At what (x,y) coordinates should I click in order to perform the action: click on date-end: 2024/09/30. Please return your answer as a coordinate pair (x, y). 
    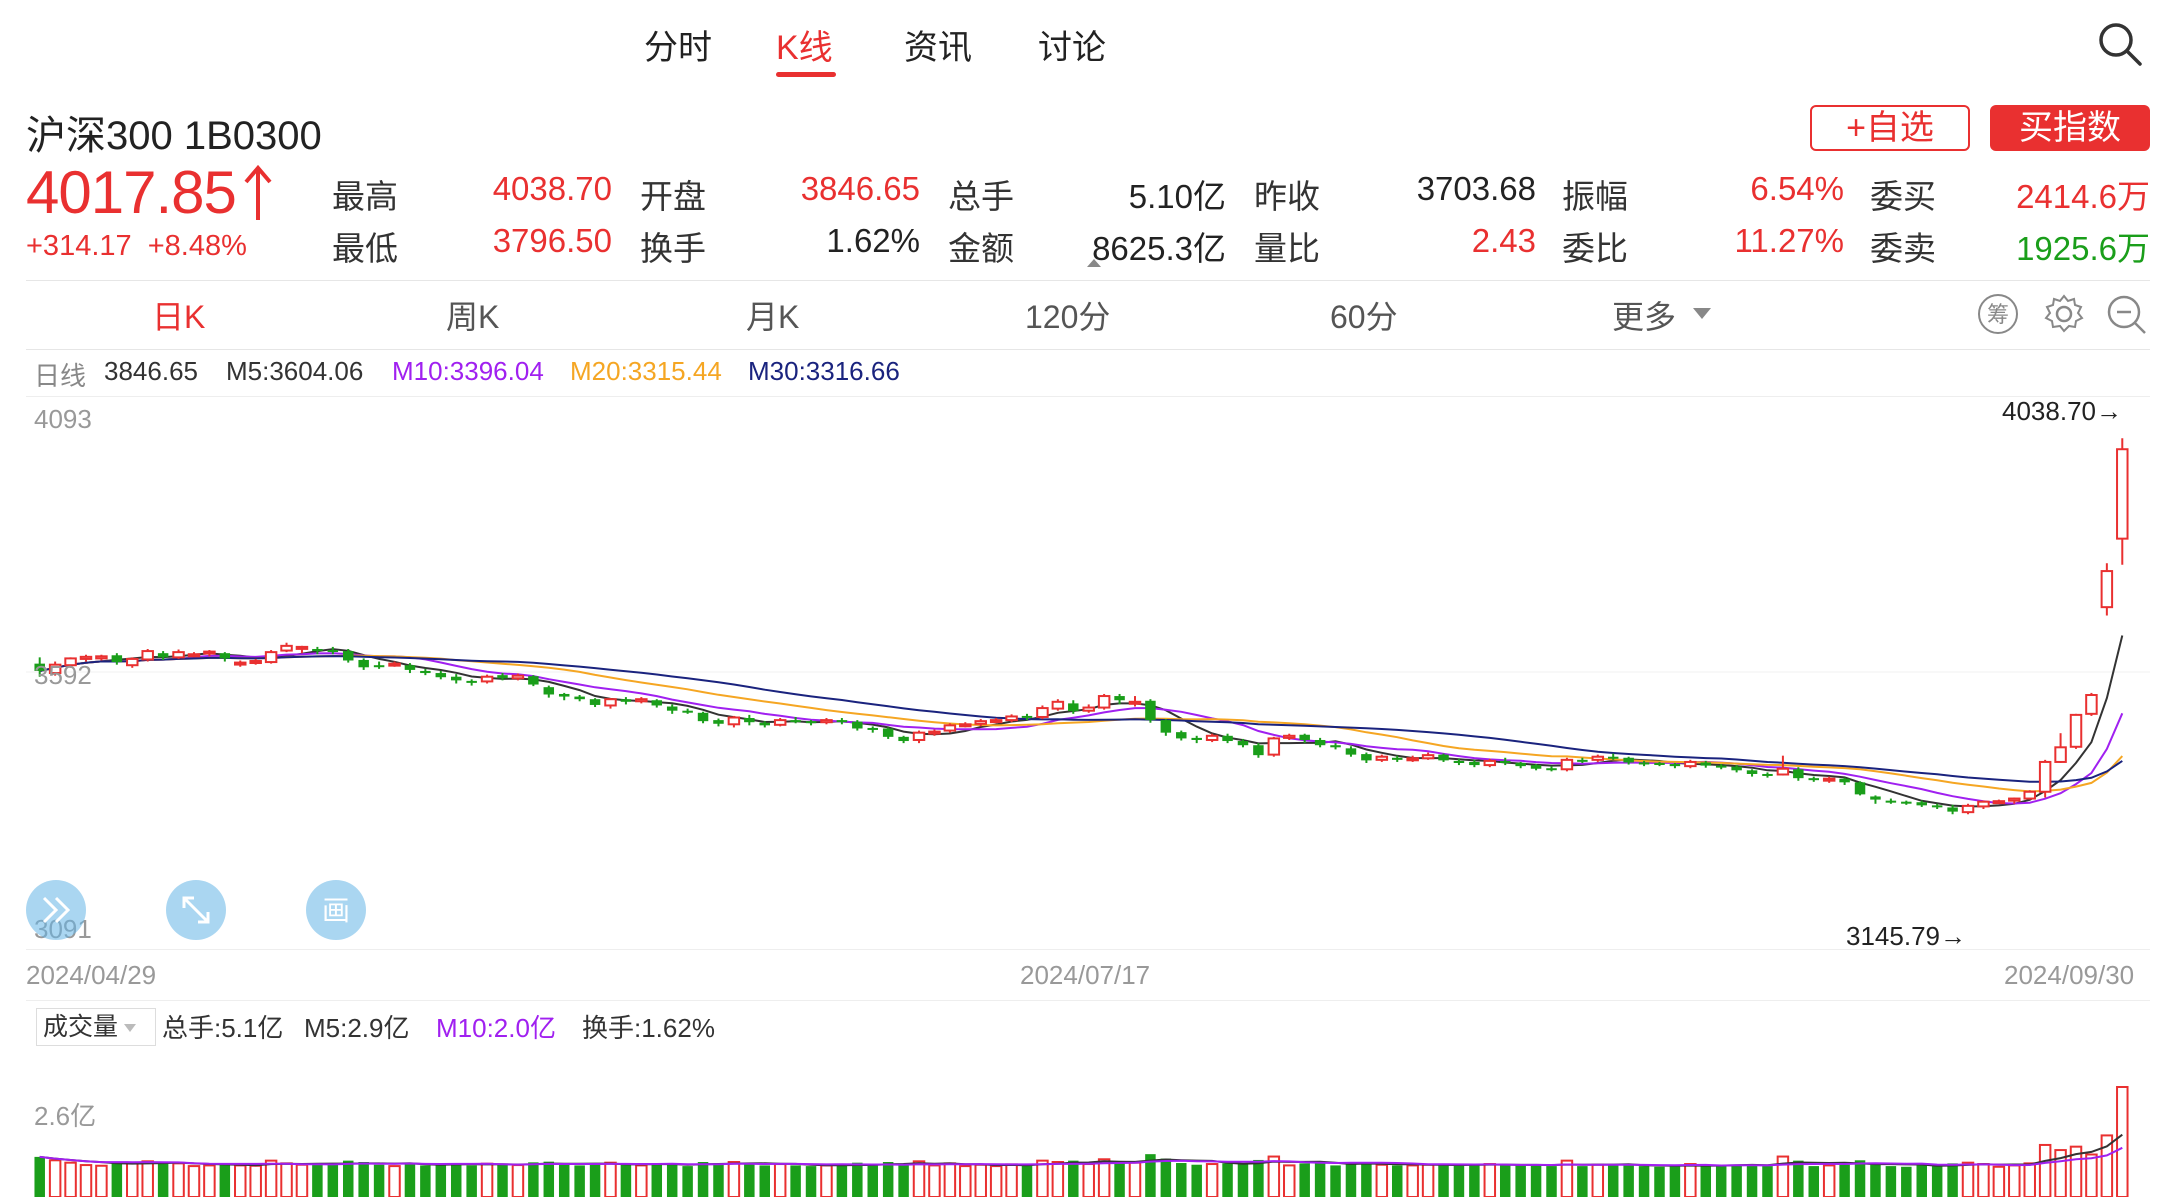
    Looking at the image, I should click on (2069, 975).